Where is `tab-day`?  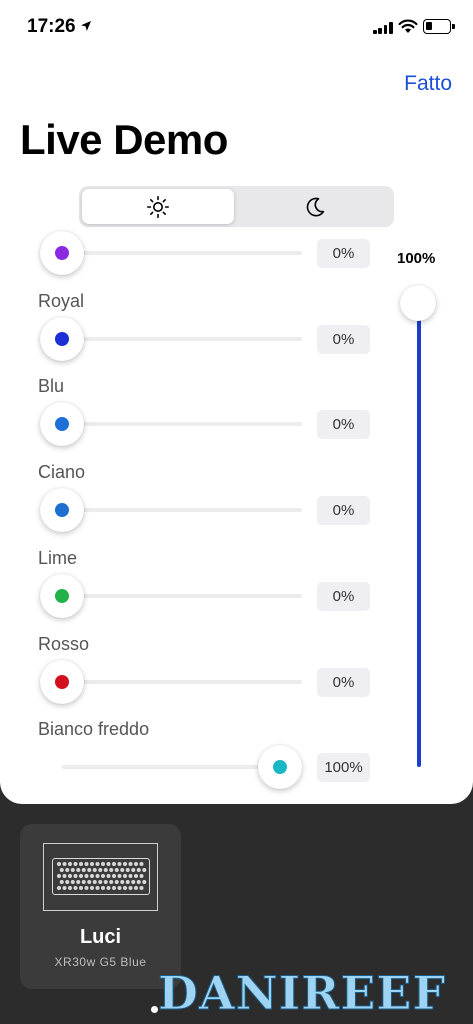
tab-day is located at coordinates (158, 206).